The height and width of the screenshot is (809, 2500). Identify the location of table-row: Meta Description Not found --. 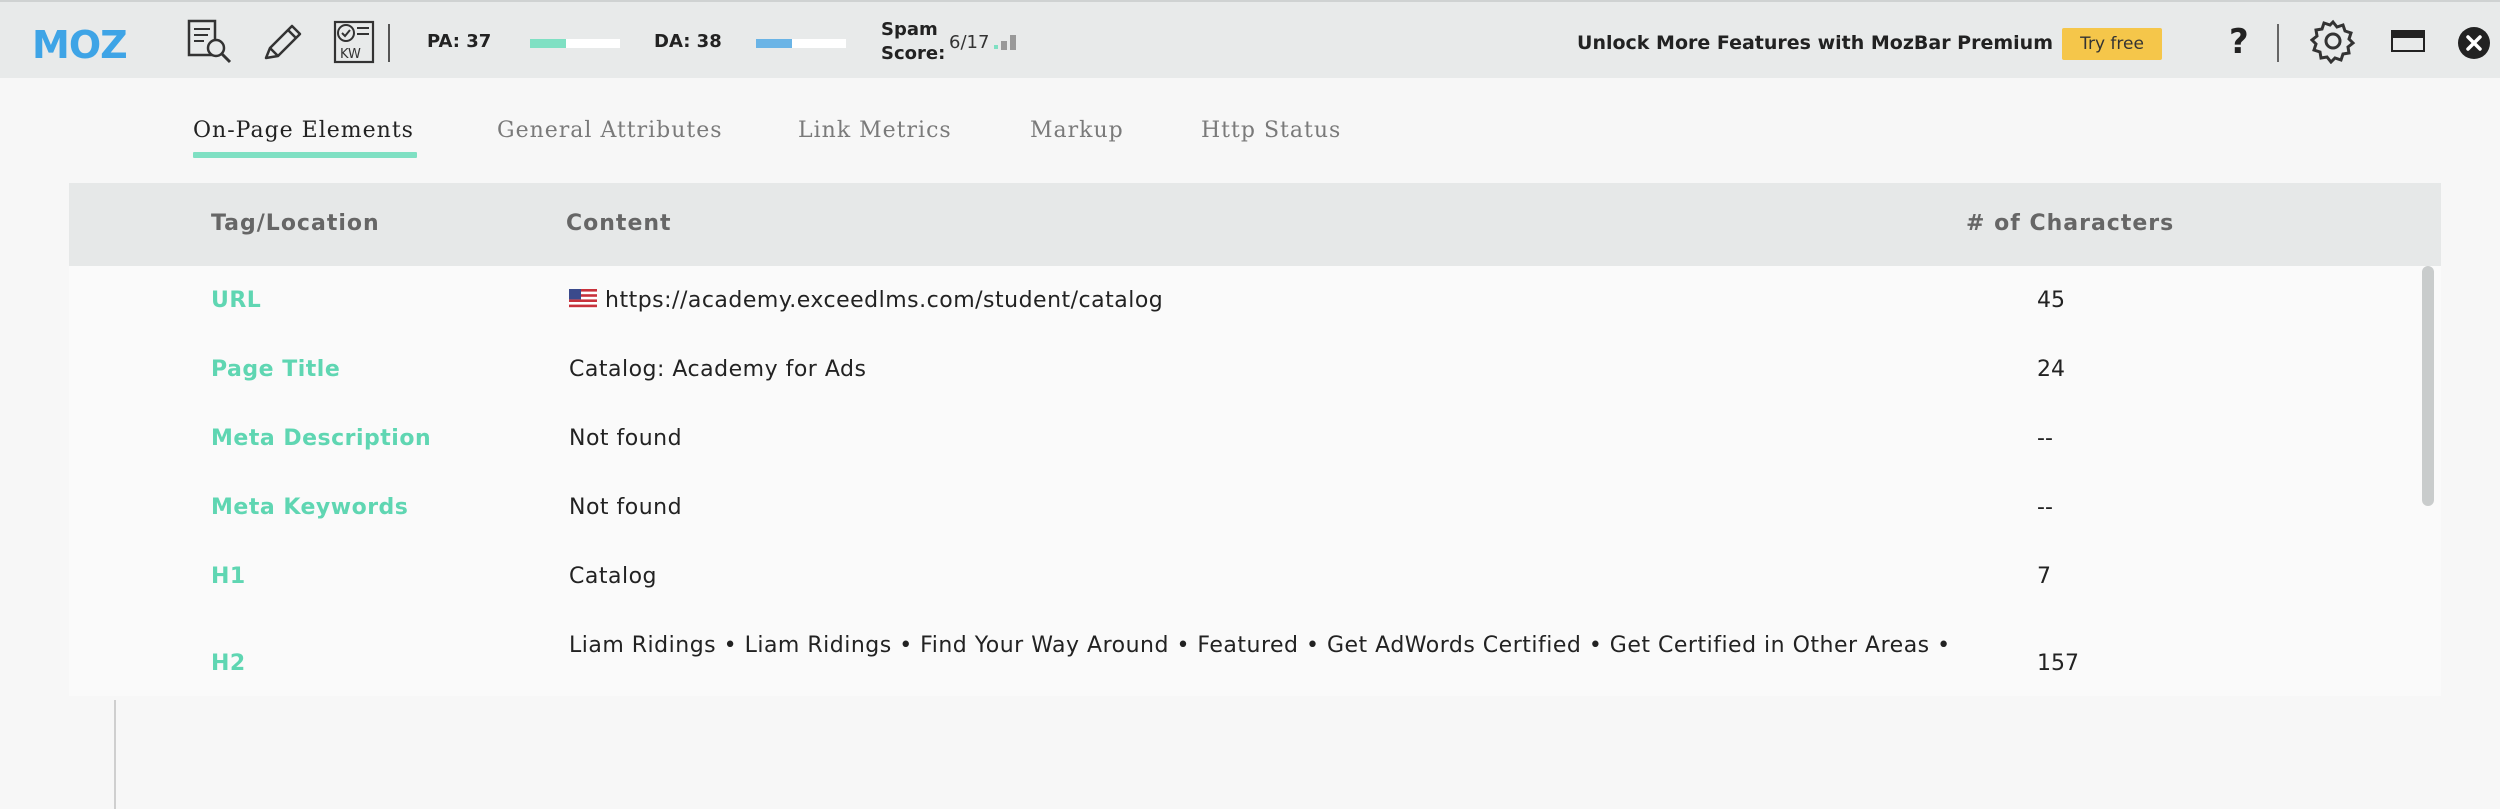
(1219, 438).